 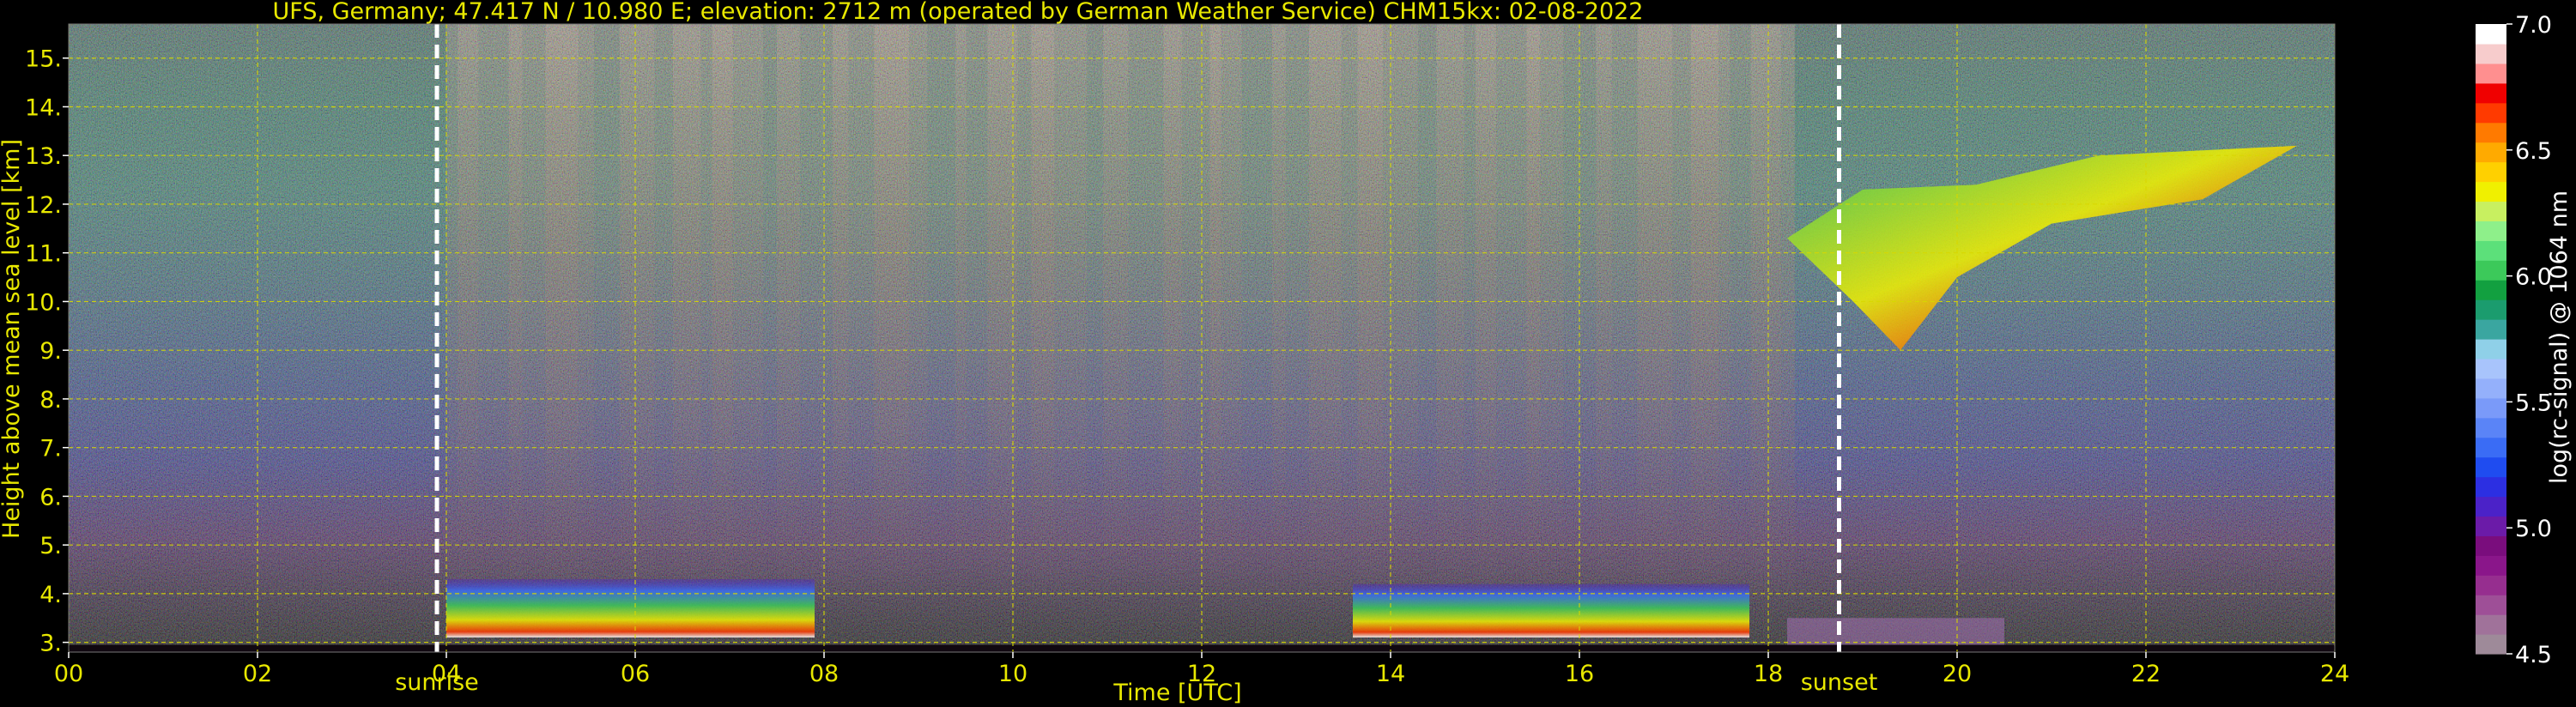 What do you see at coordinates (50, 498) in the screenshot?
I see `y-tick-label: 6.` at bounding box center [50, 498].